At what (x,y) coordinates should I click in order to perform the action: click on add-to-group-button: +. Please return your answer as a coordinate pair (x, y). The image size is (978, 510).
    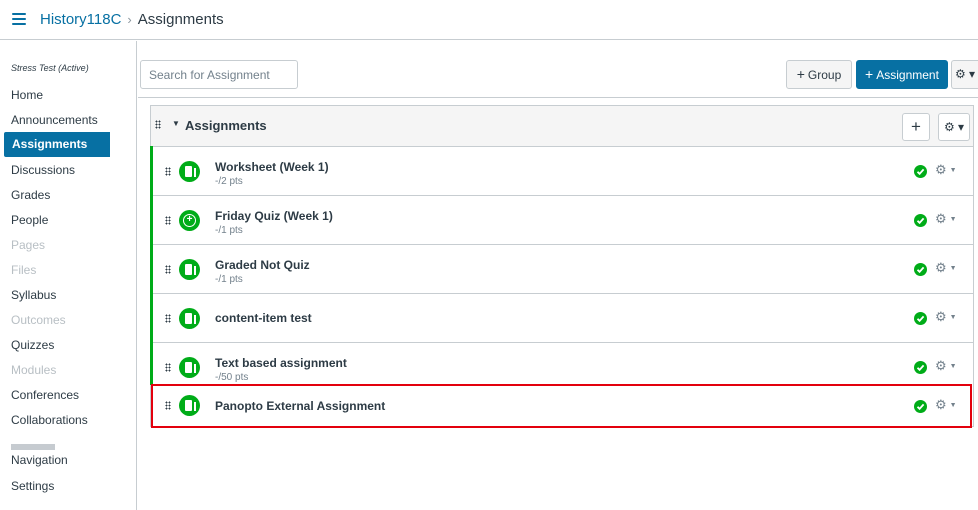
    Looking at the image, I should click on (916, 127).